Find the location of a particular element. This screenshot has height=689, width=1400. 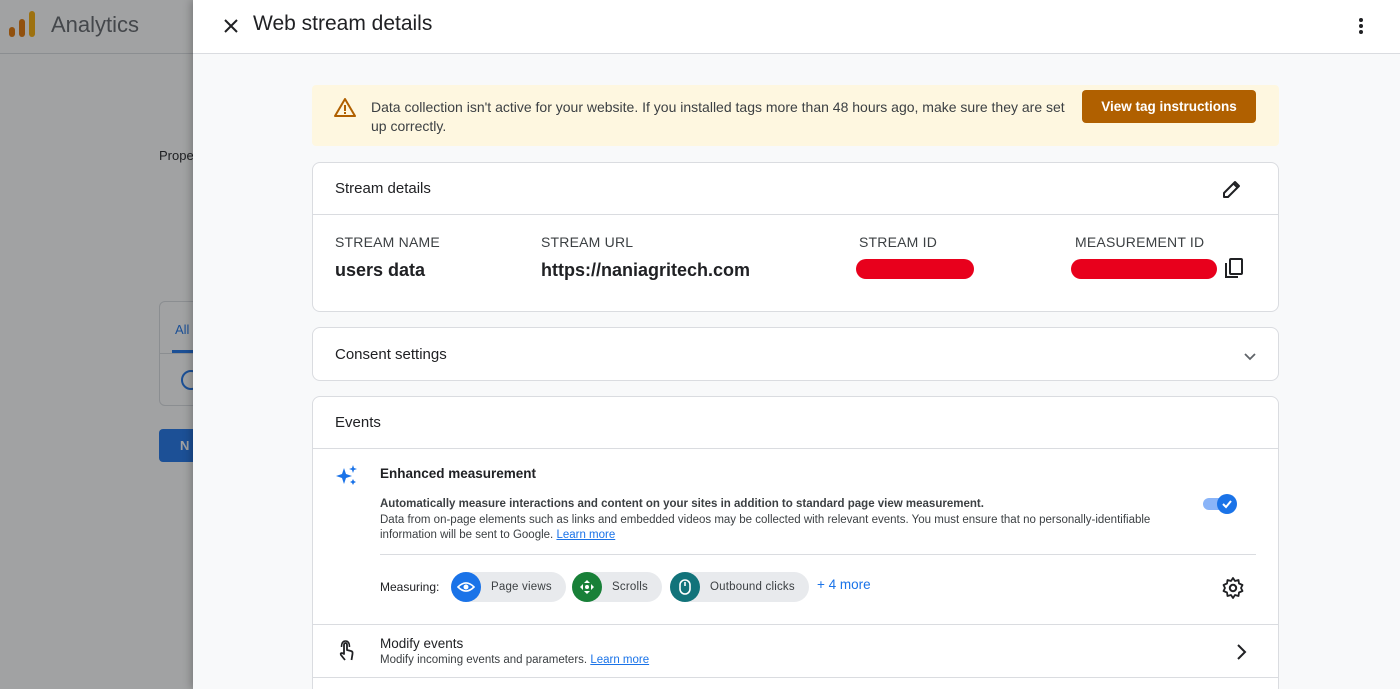

enhanced-measurement-toggle is located at coordinates (1221, 504).